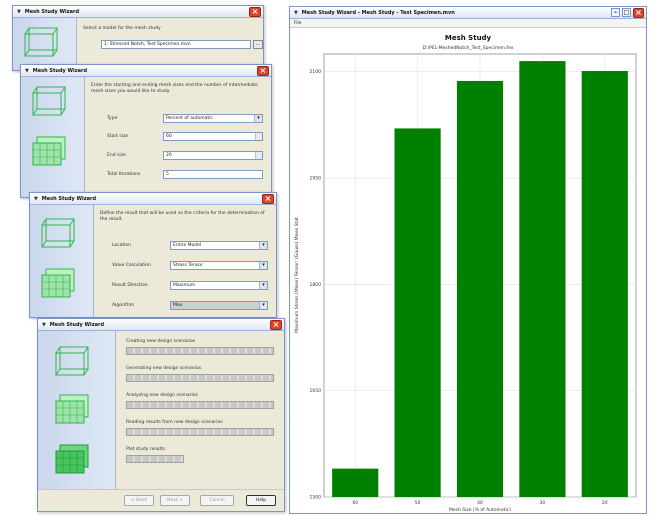 This screenshot has height=516, width=656. What do you see at coordinates (169, 136) in the screenshot?
I see `start-size-value: 60` at bounding box center [169, 136].